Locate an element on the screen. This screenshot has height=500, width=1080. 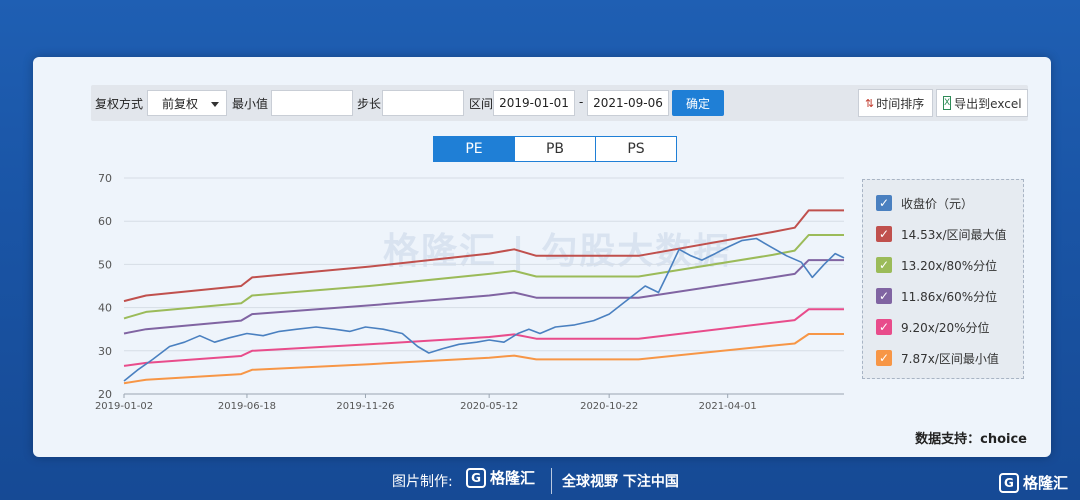
y-tick-label: 70 is located at coordinates (105, 178).